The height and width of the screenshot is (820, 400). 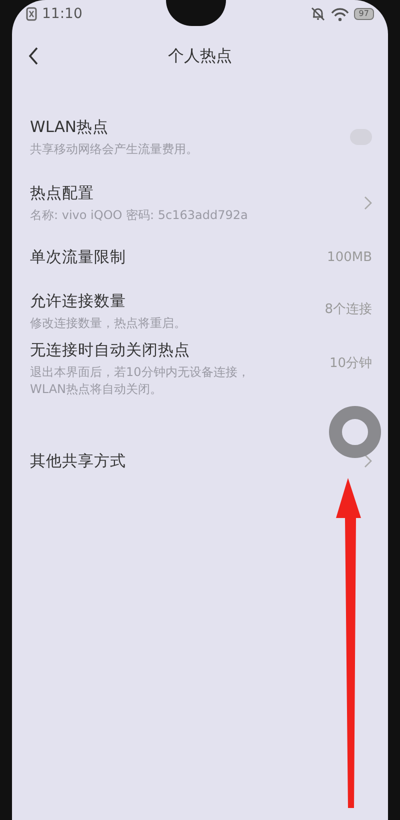 What do you see at coordinates (196, 13) in the screenshot?
I see `screen-notch` at bounding box center [196, 13].